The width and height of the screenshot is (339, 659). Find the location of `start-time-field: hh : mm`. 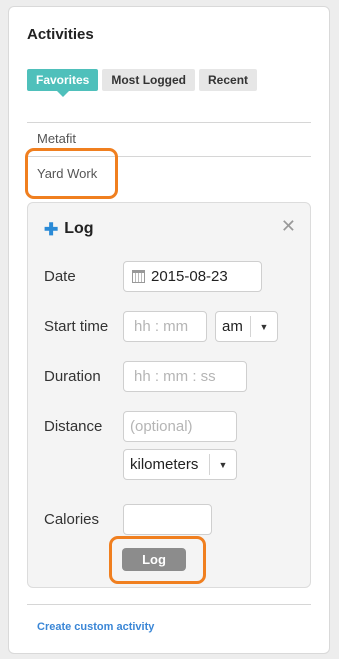

start-time-field: hh : mm is located at coordinates (165, 326).